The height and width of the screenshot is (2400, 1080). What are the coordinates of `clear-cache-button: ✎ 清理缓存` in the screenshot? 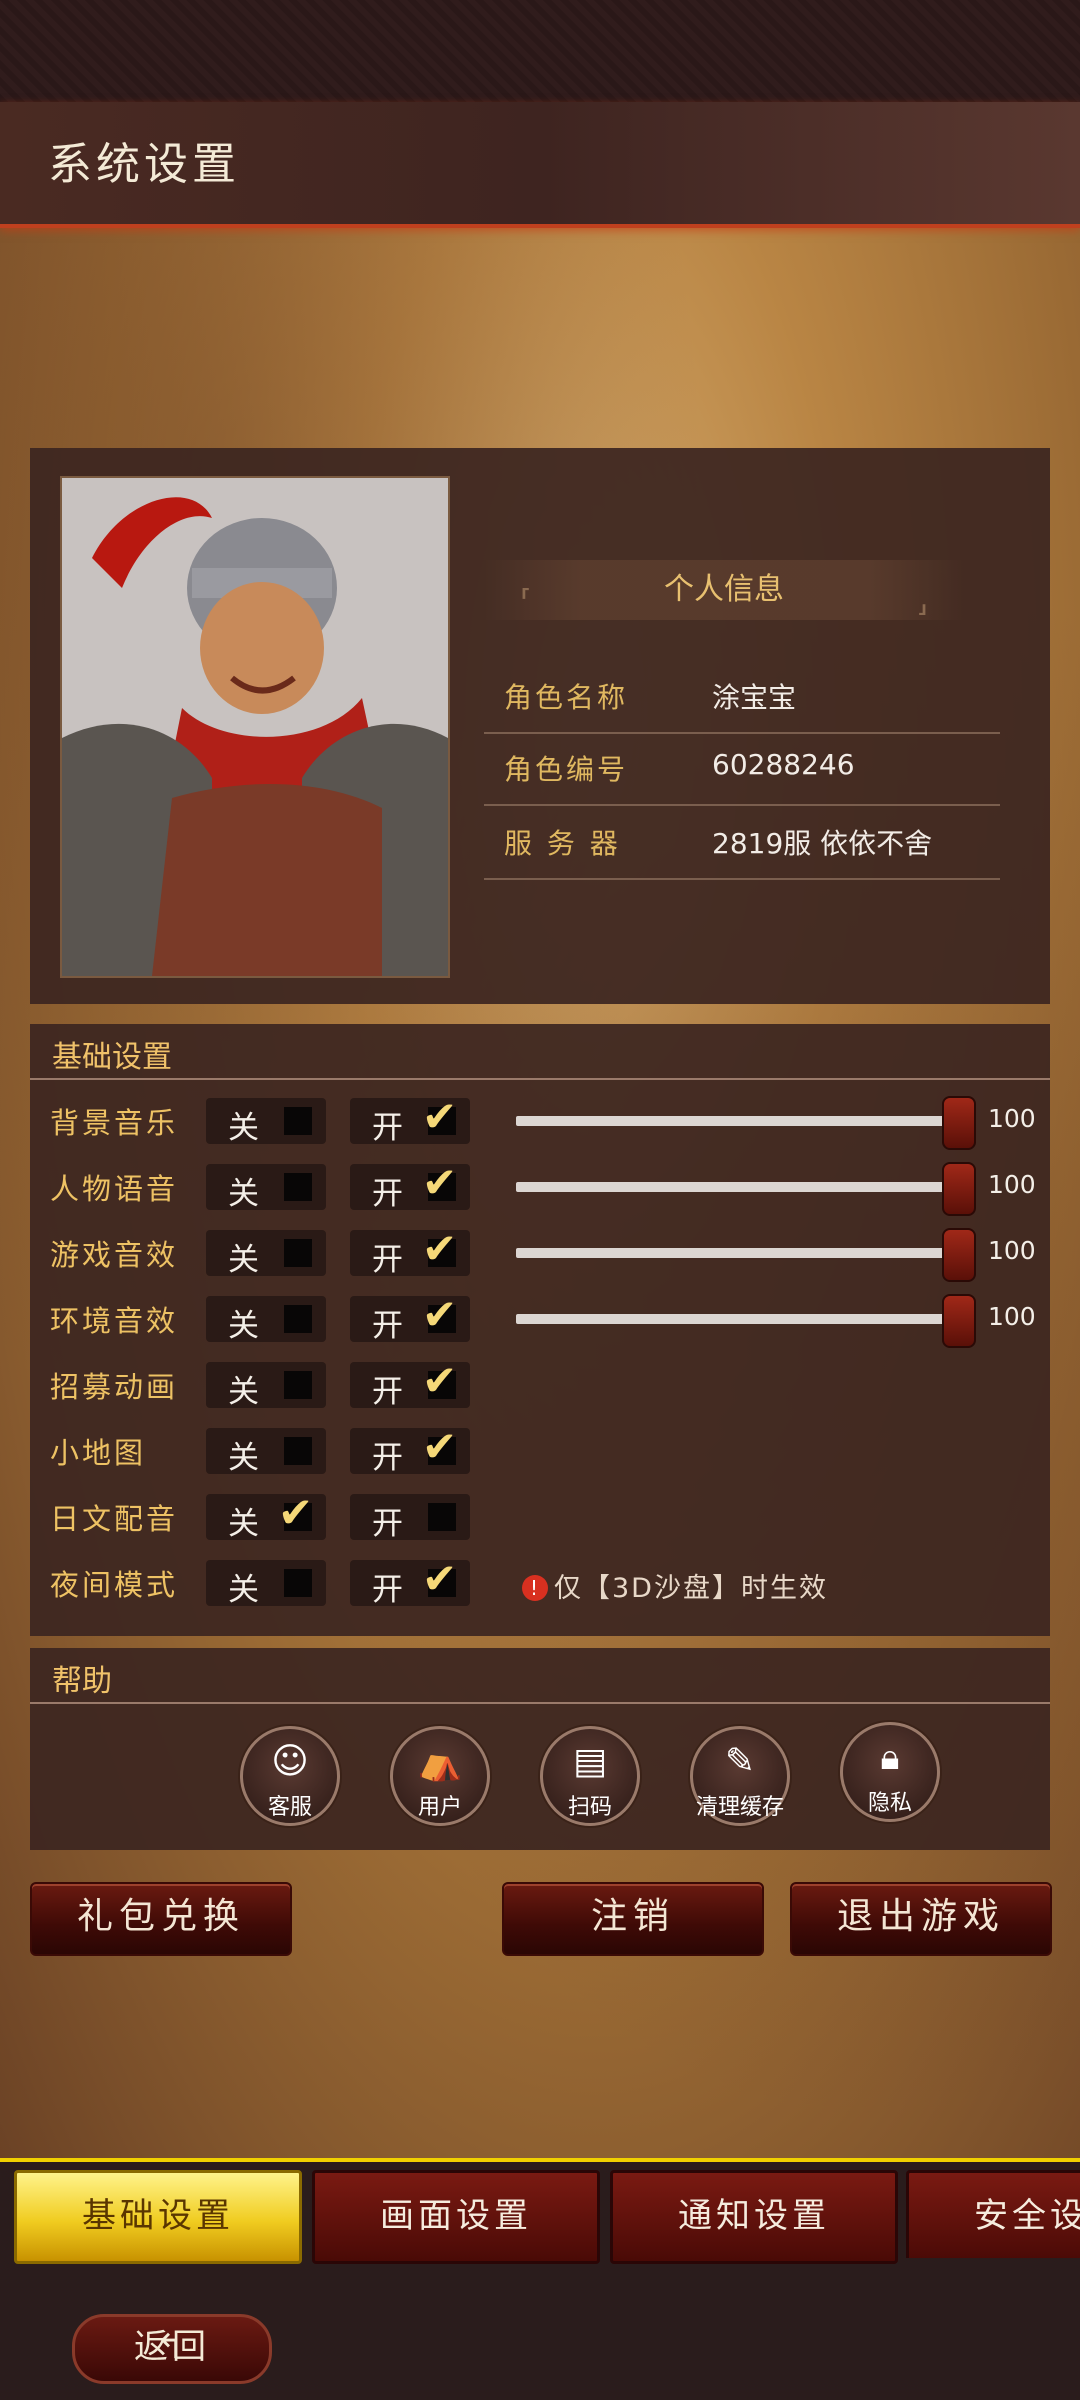 It's located at (740, 1776).